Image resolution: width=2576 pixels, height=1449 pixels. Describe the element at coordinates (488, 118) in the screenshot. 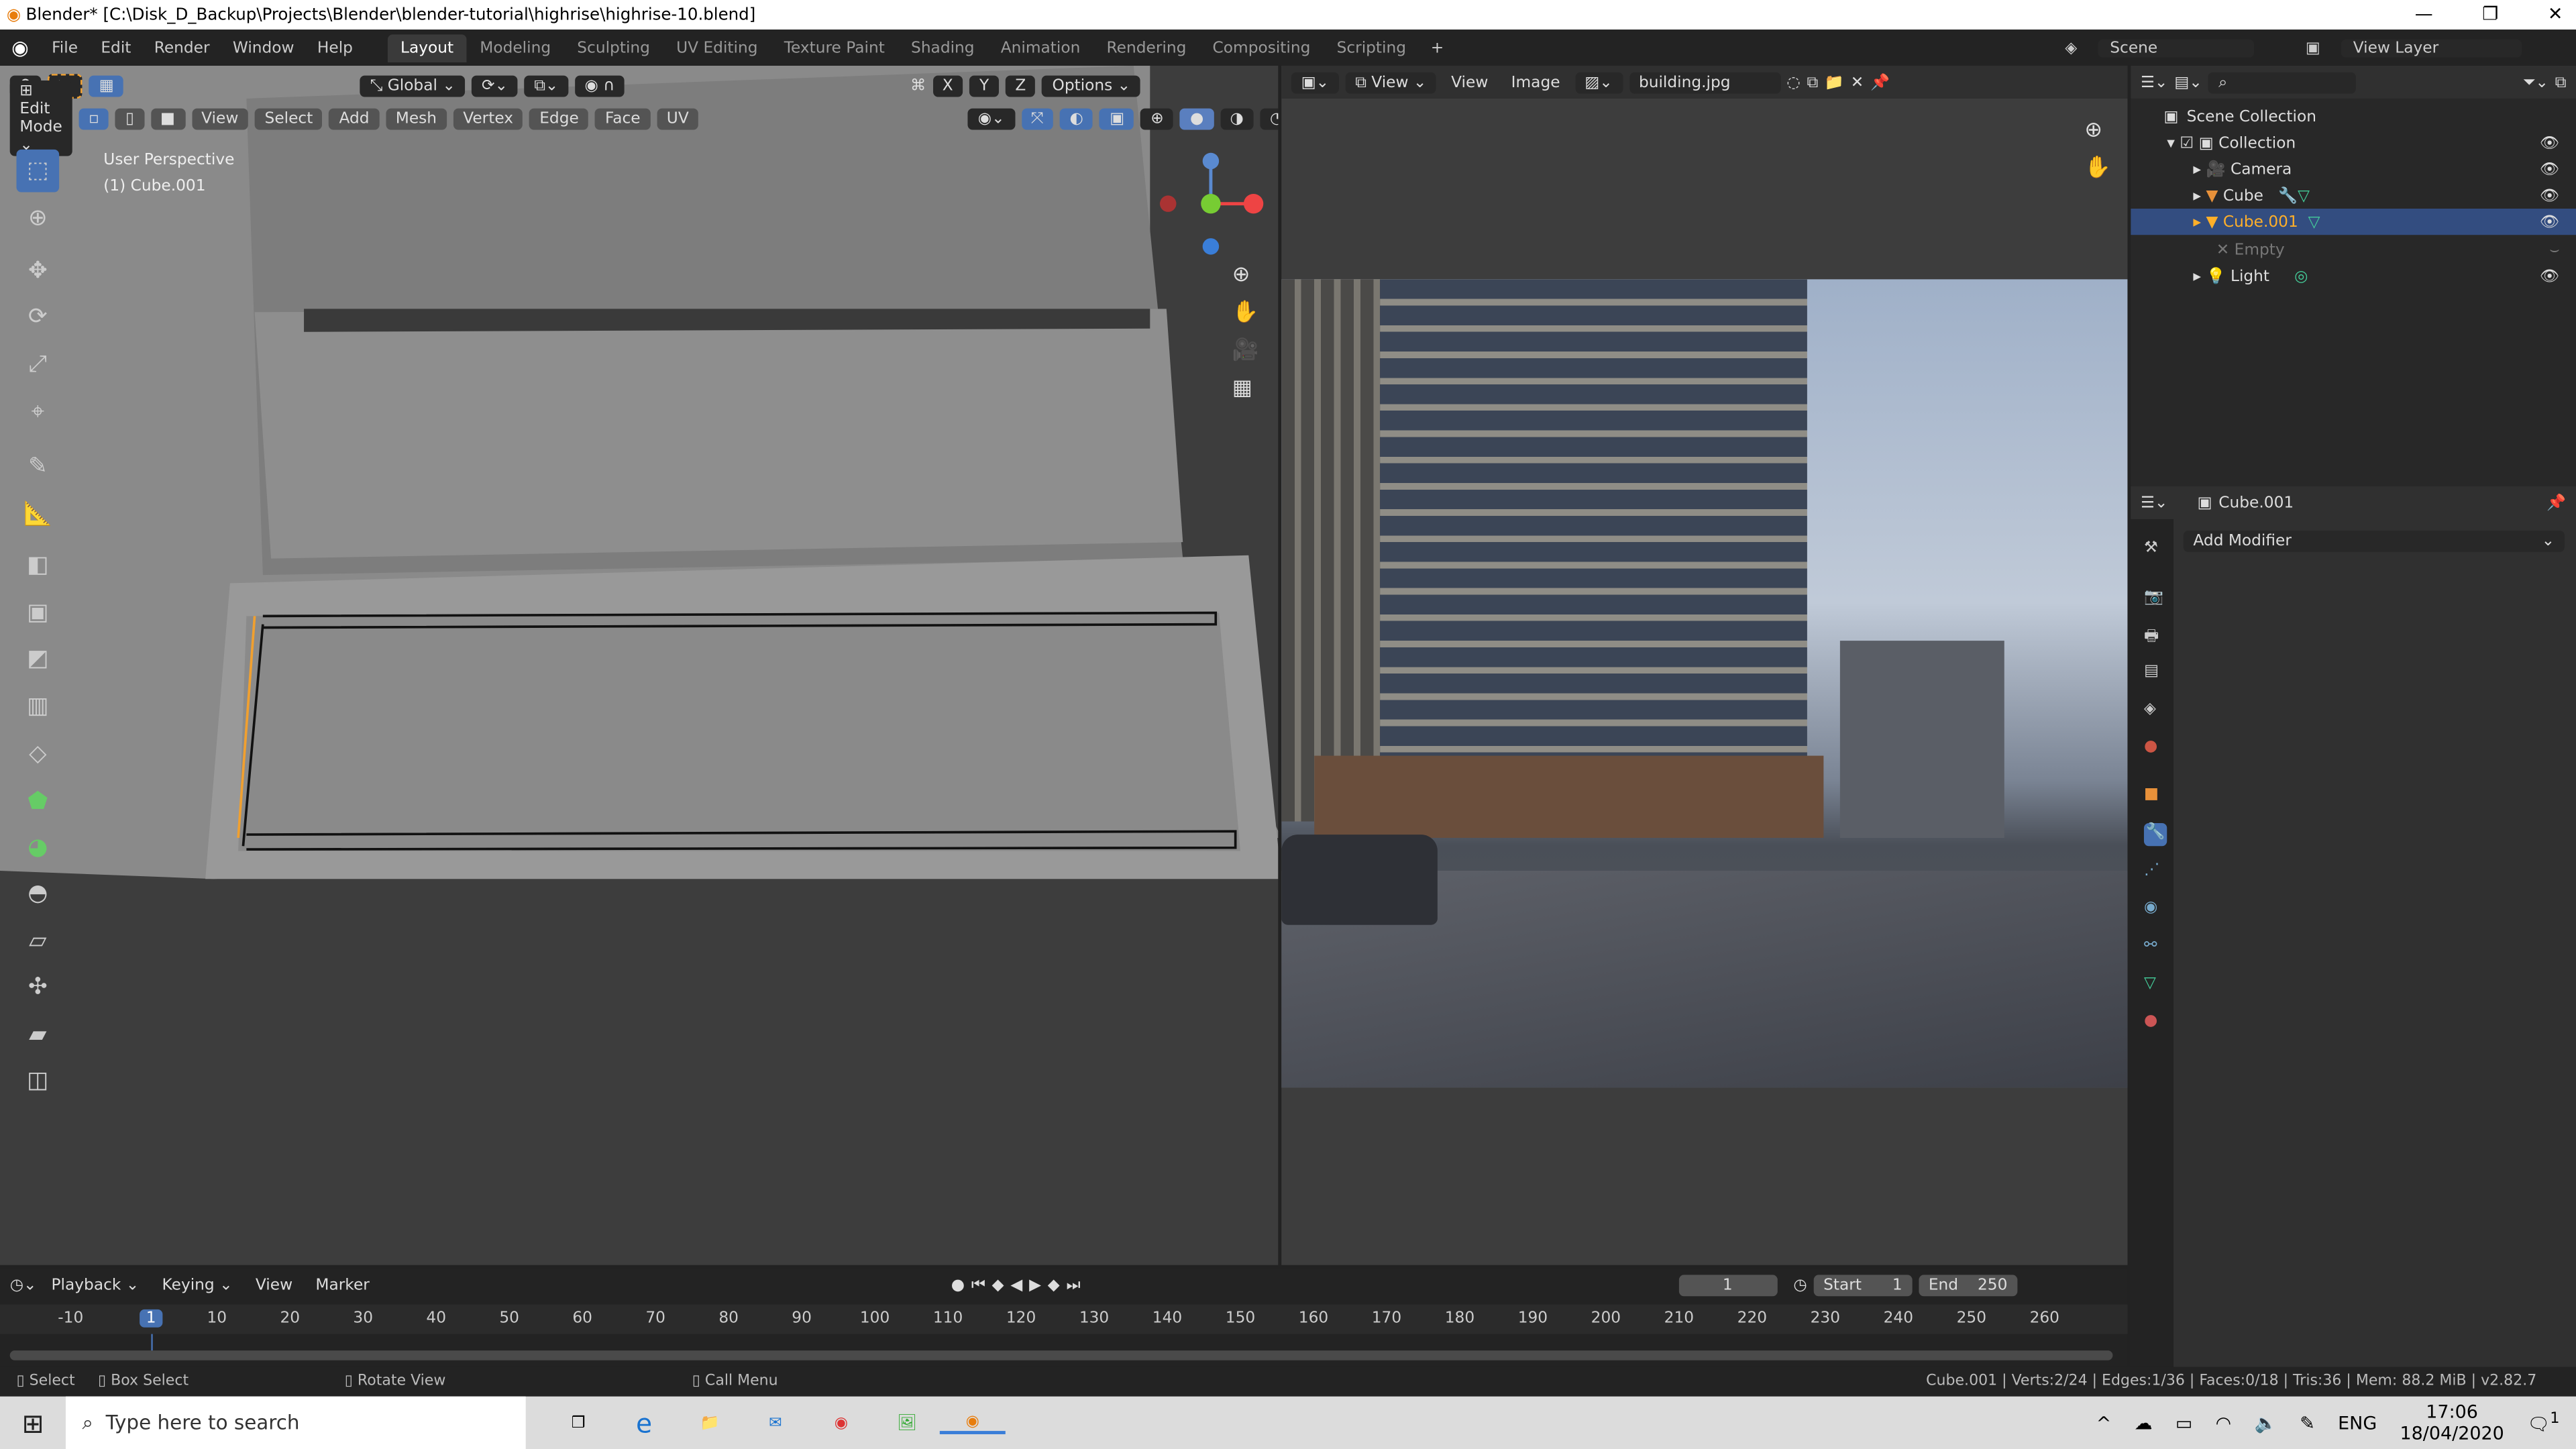

I see `menu-vertex: Vertex` at that location.